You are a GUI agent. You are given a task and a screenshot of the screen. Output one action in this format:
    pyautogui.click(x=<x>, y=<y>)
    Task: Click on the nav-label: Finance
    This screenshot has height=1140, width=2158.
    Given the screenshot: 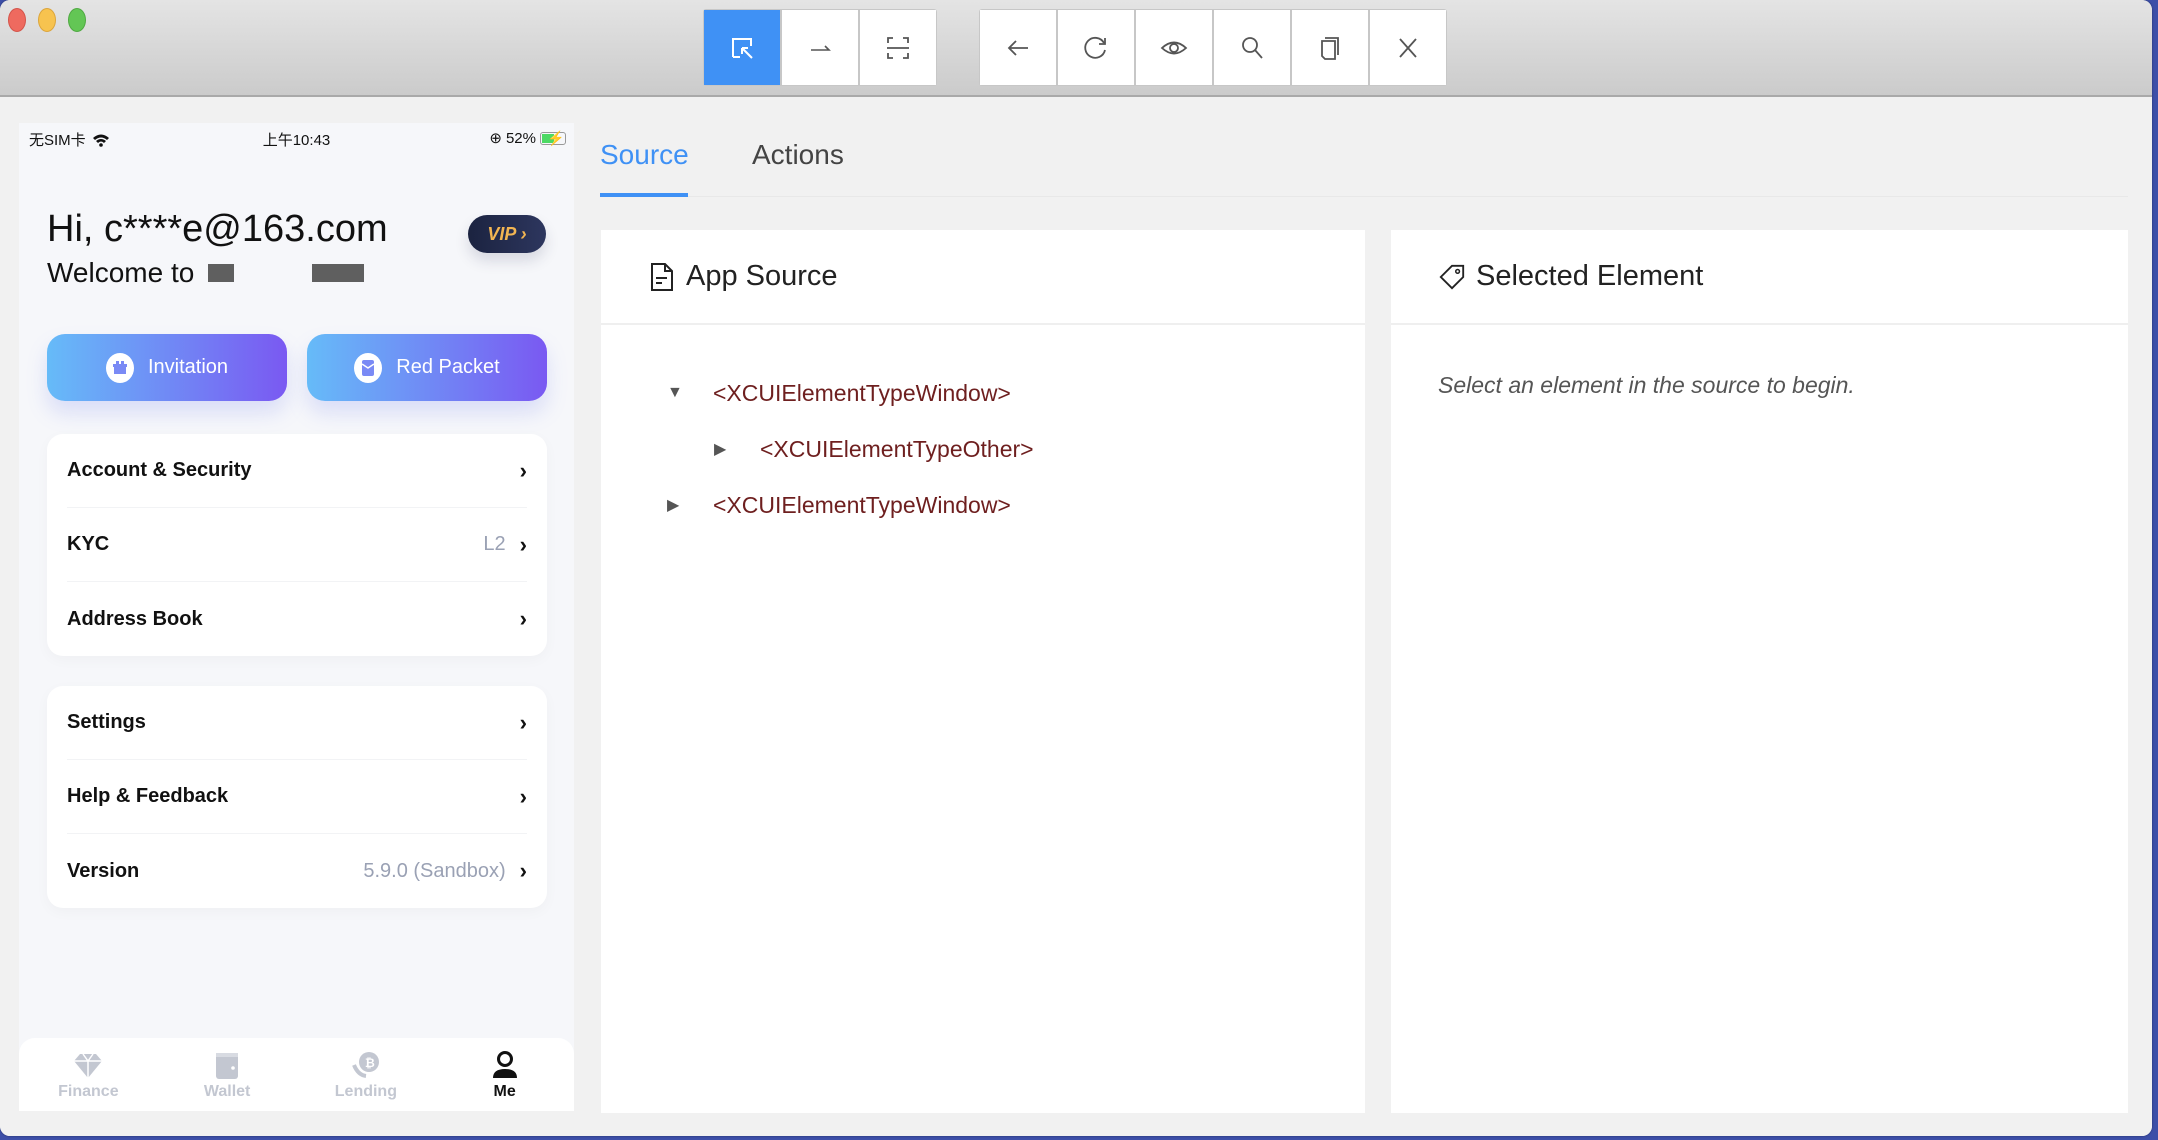 What is the action you would take?
    pyautogui.click(x=88, y=1091)
    